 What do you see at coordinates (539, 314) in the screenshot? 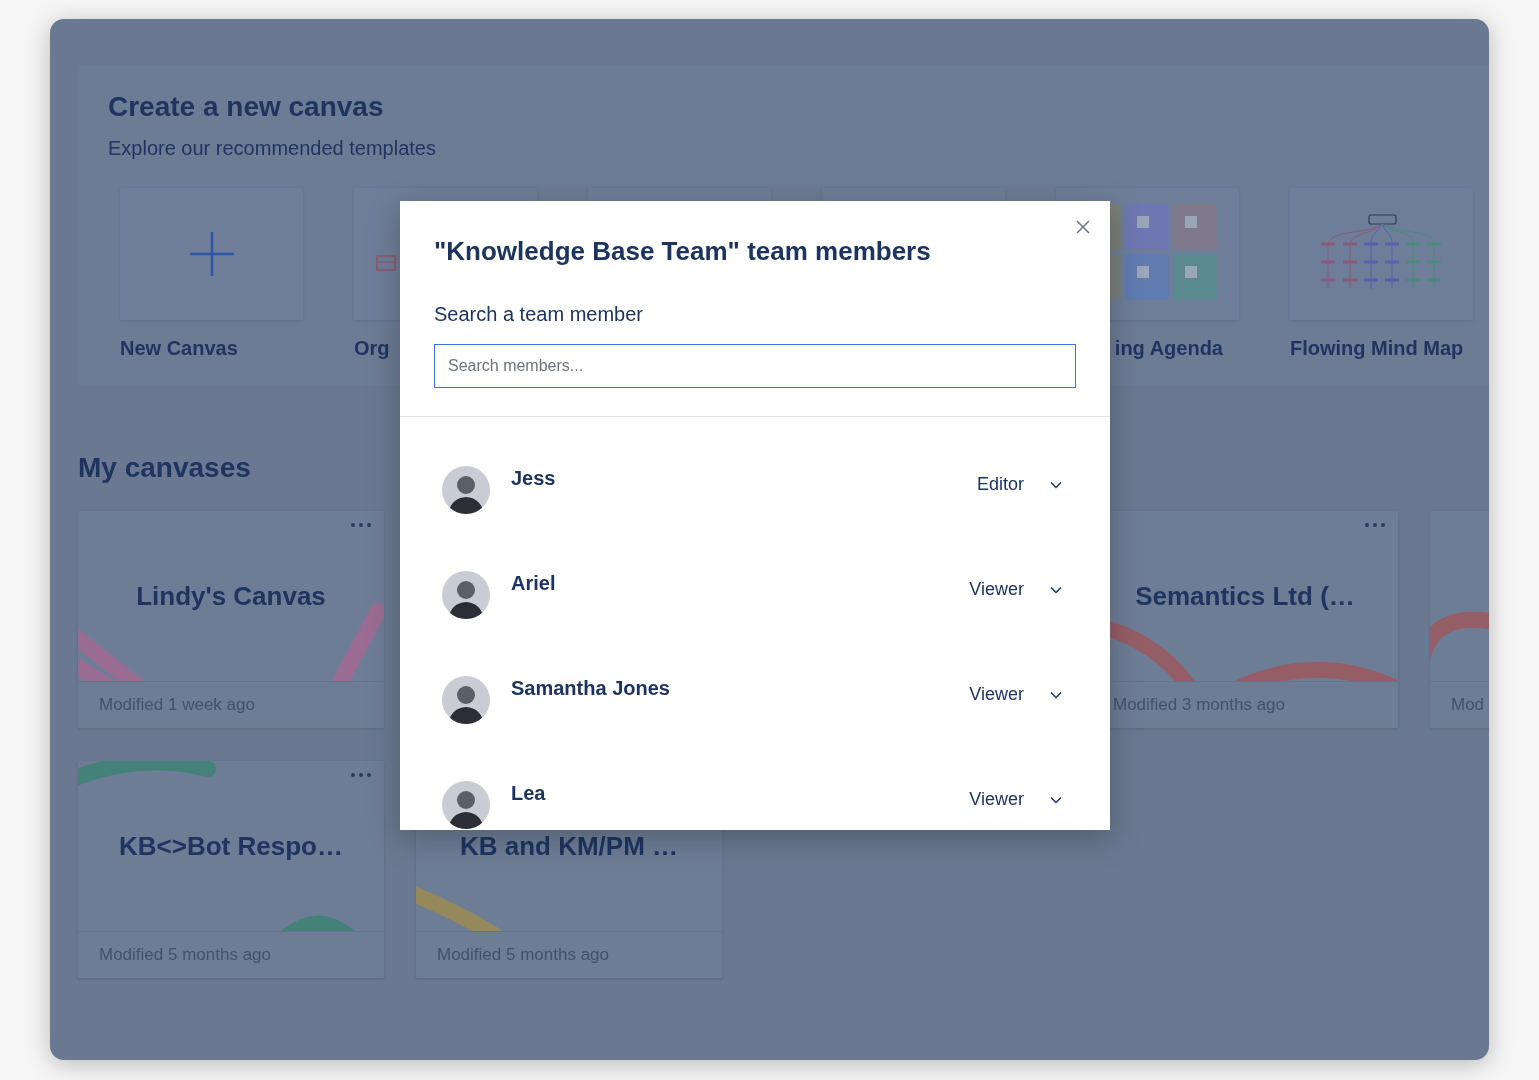
I see `search-label: Search a team member` at bounding box center [539, 314].